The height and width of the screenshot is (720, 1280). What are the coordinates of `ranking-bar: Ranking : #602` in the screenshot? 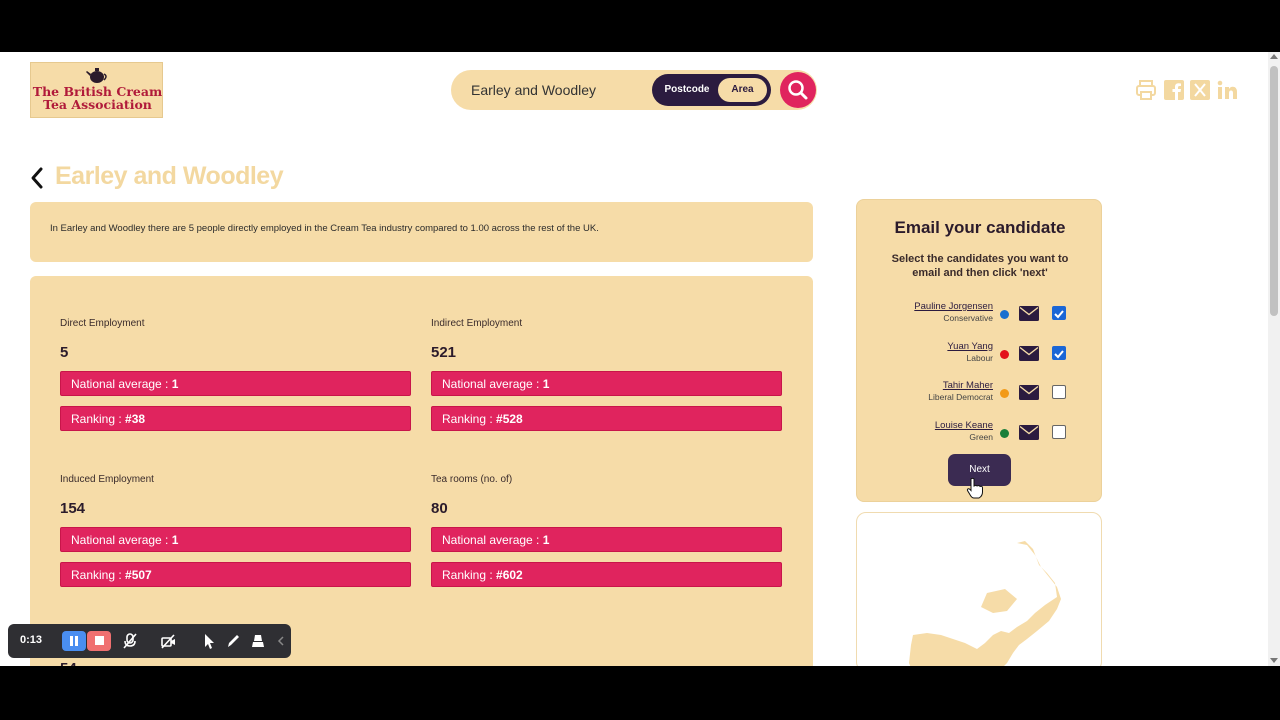 It's located at (606, 574).